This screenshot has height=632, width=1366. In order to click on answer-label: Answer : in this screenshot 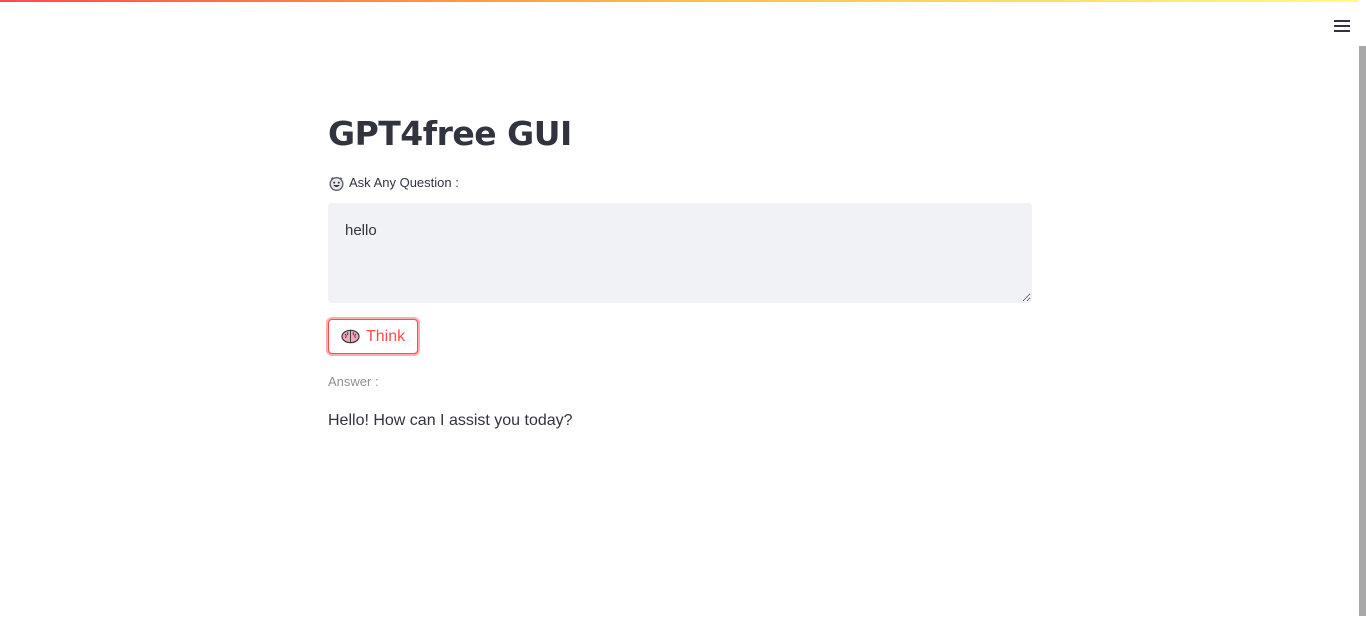, I will do `click(353, 381)`.